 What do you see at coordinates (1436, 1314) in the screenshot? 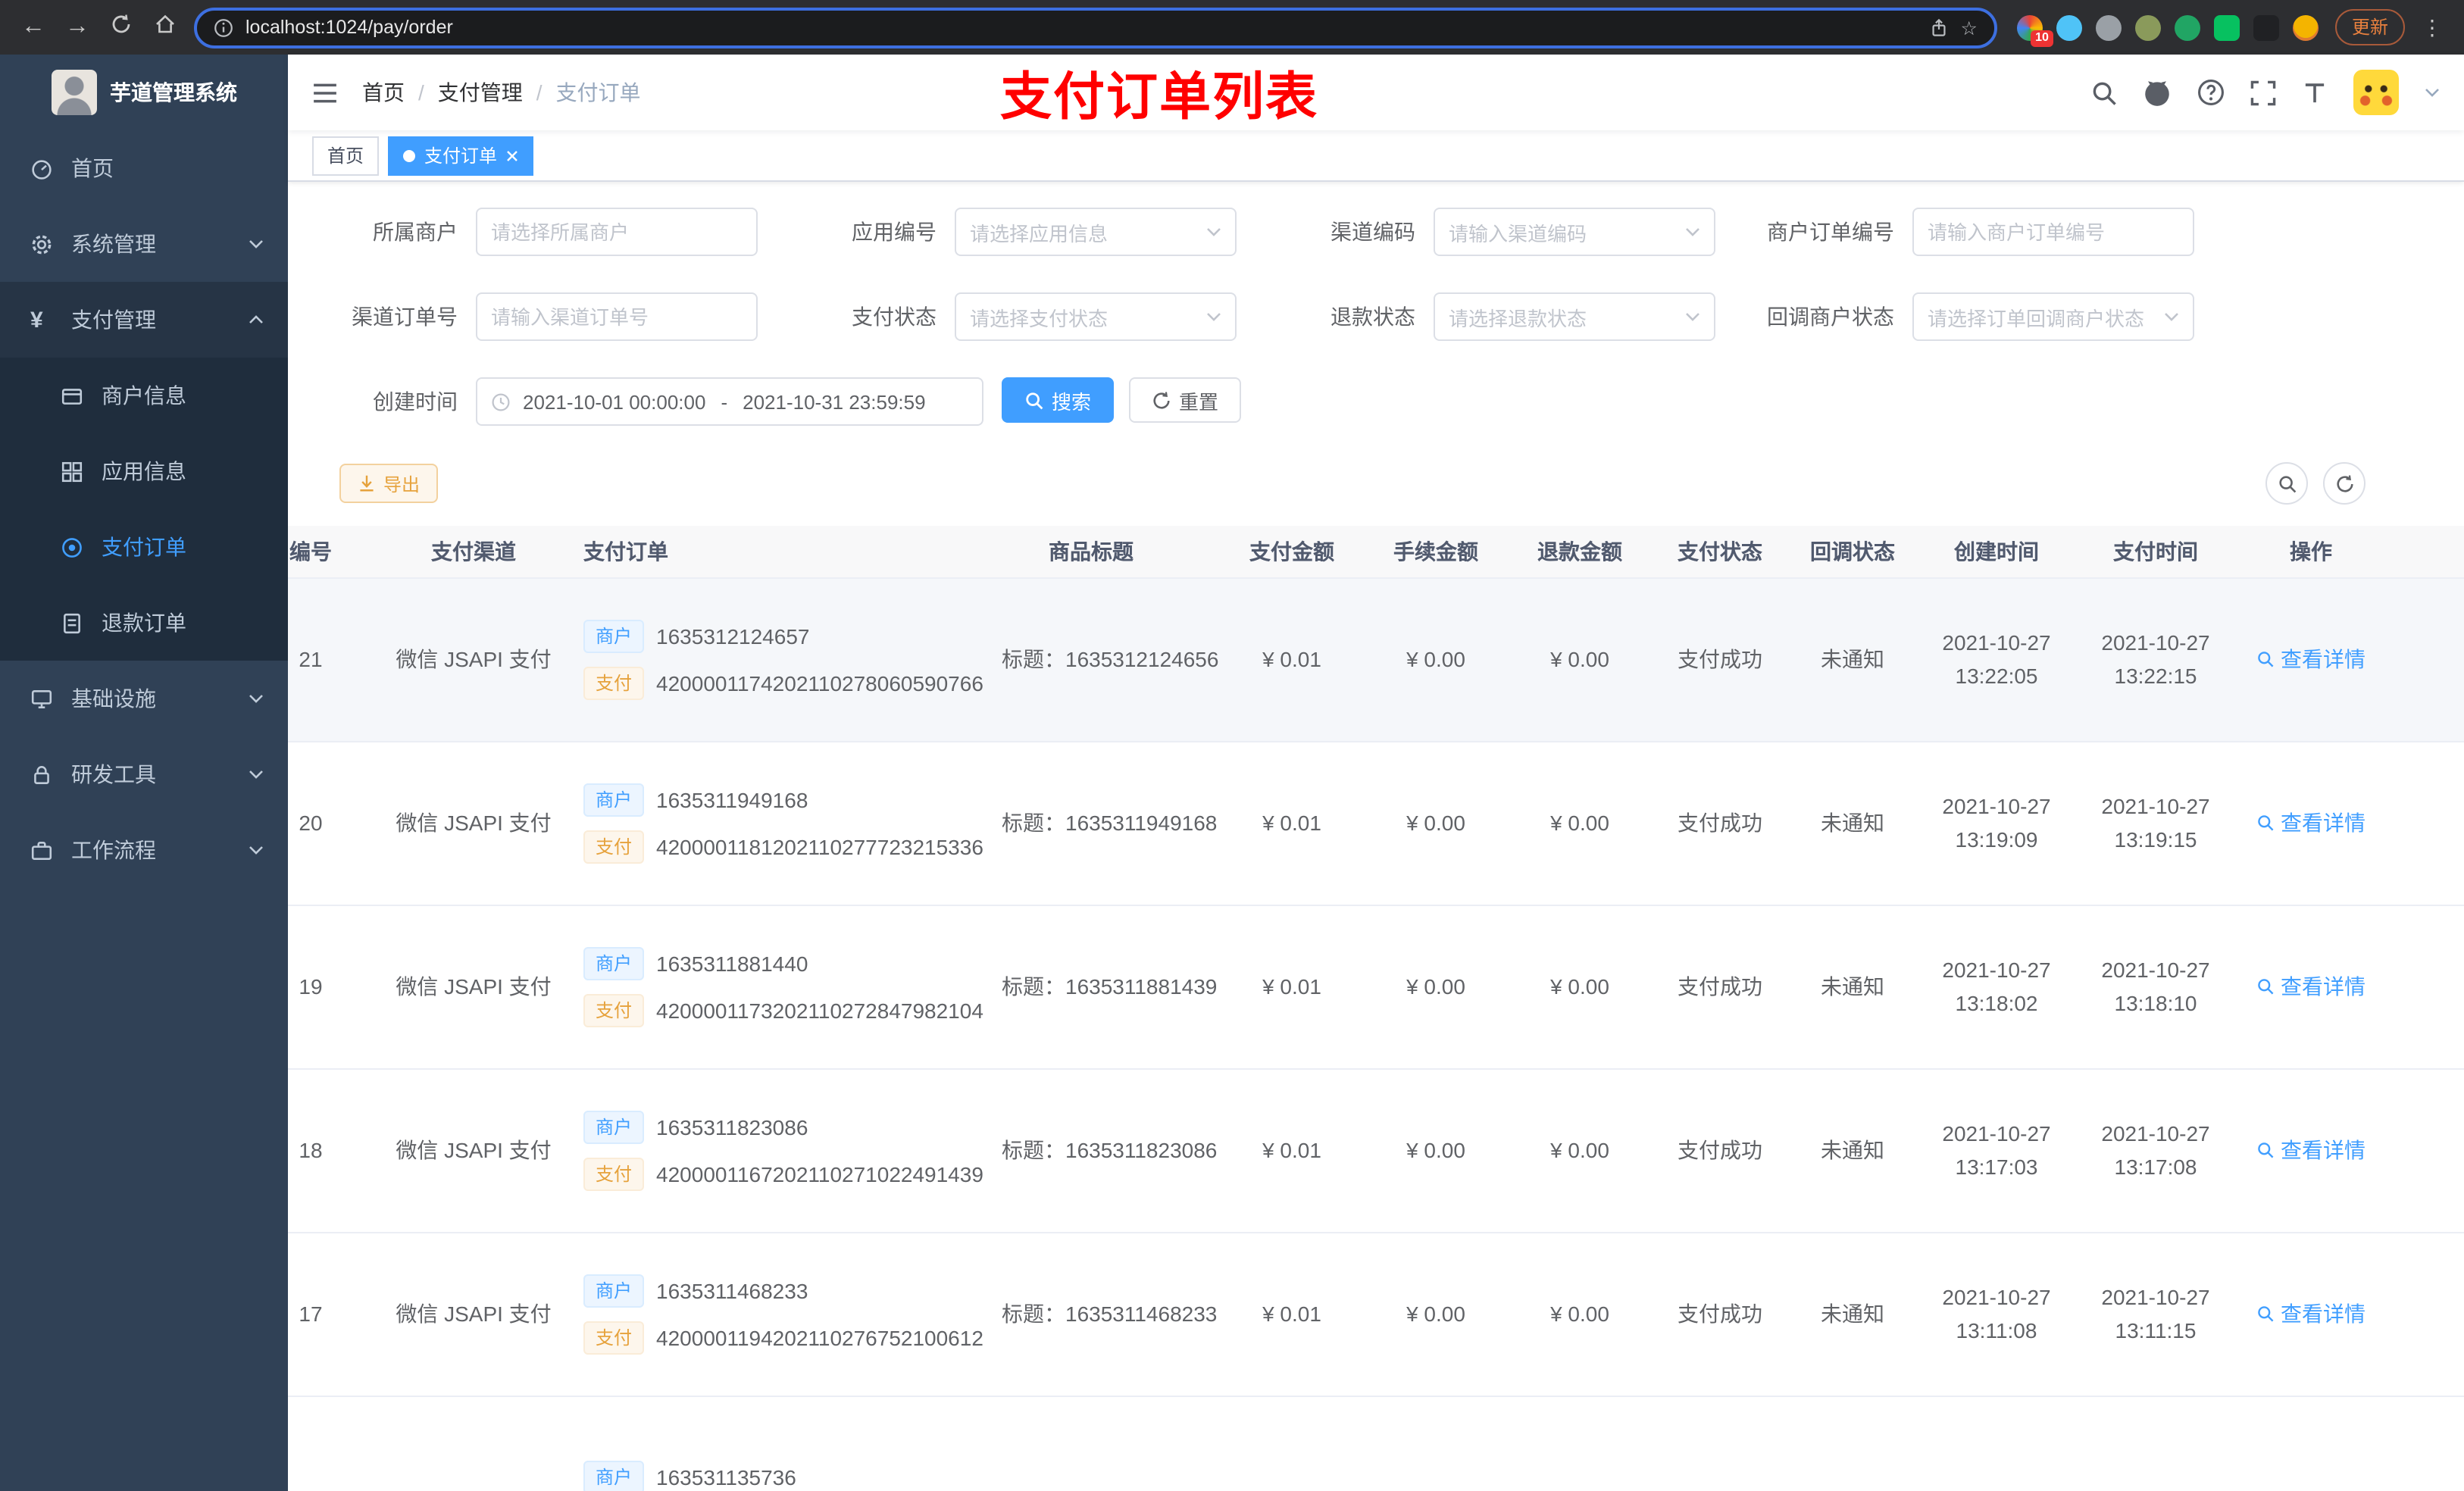
I see `cell-fee: ¥ 0.00` at bounding box center [1436, 1314].